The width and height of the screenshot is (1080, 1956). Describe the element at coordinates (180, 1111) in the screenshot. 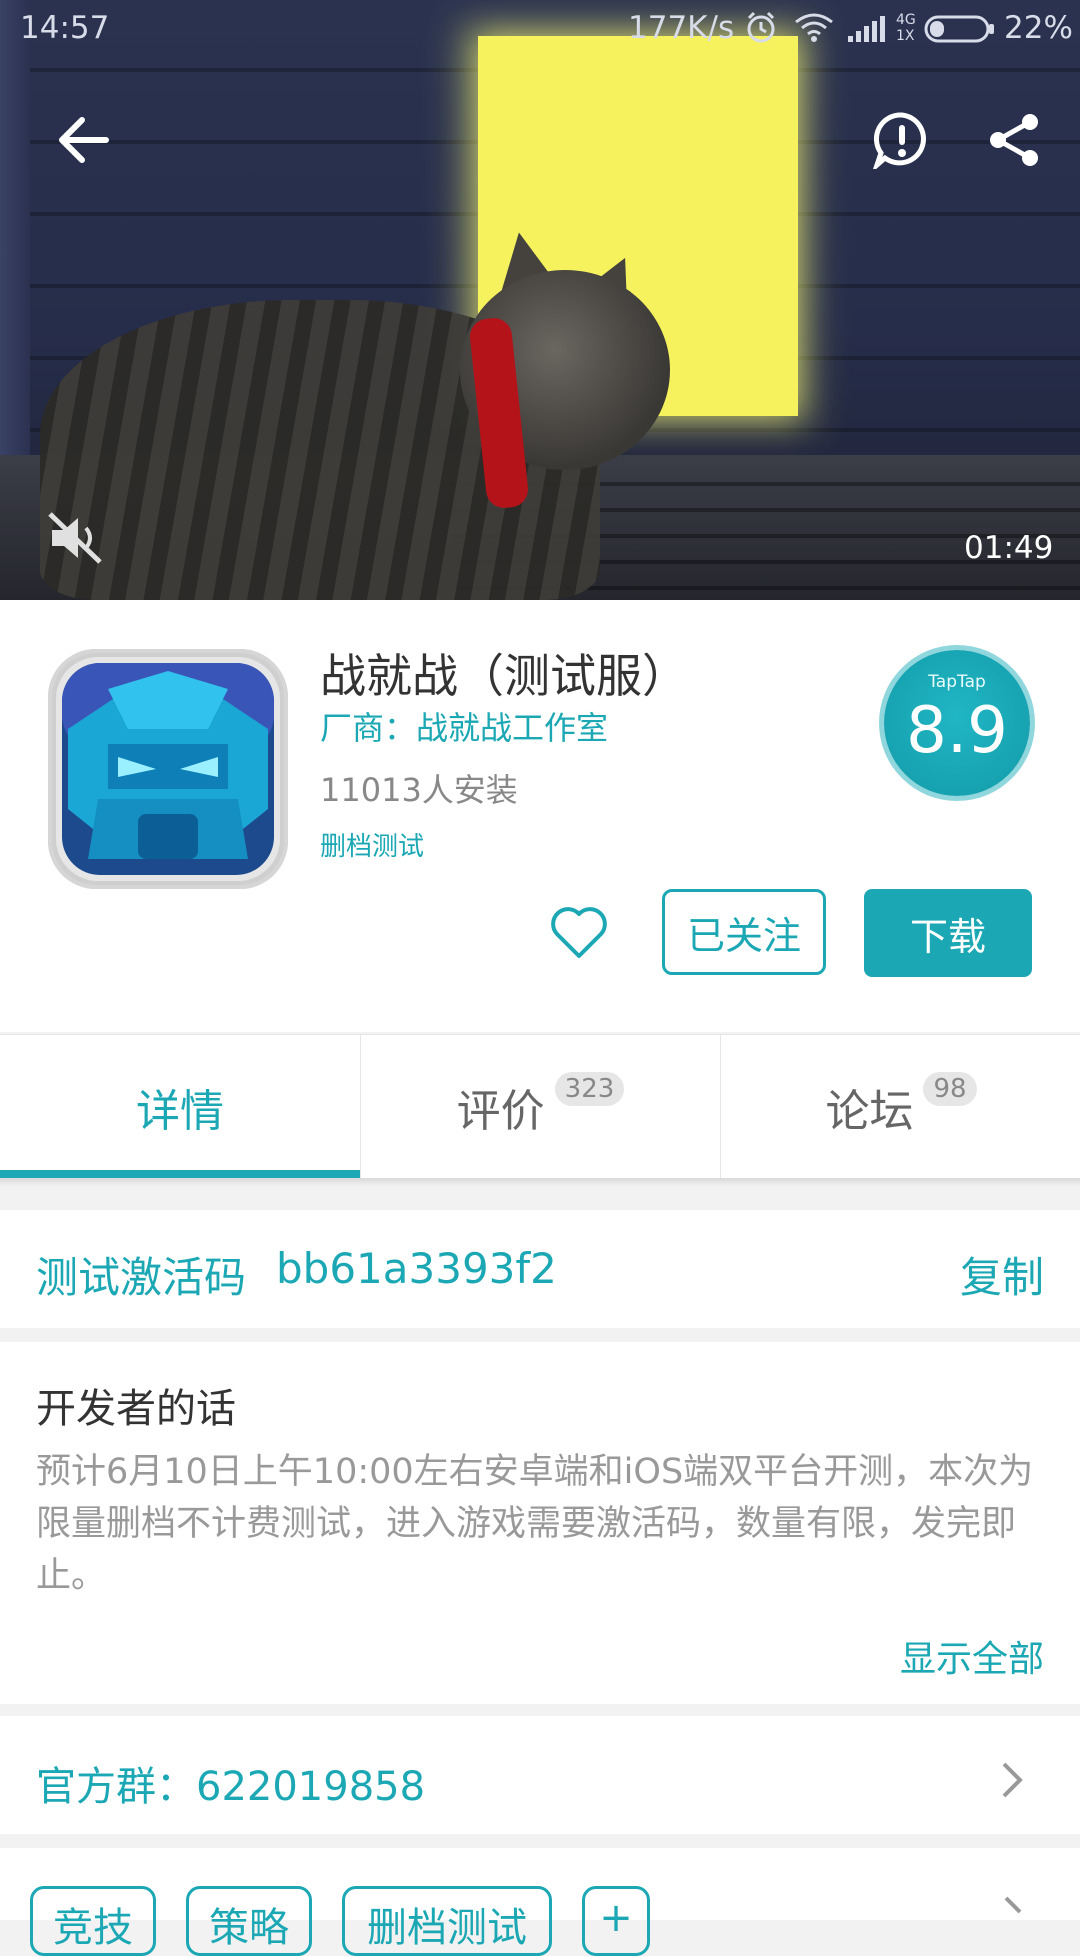

I see `tab-label: 详情` at that location.